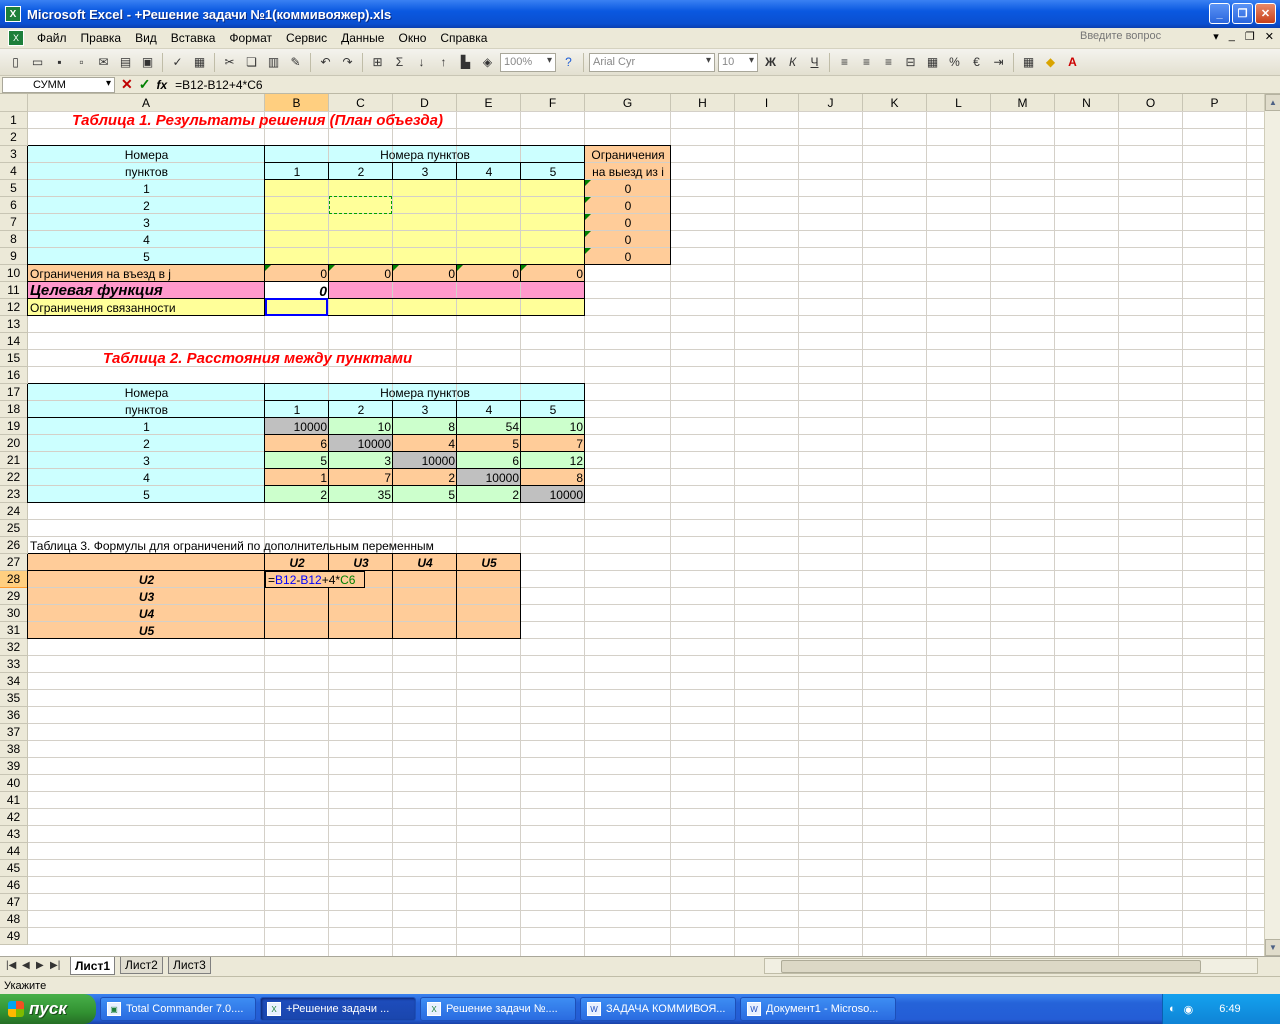 The image size is (1280, 1024). What do you see at coordinates (1172, 1009) in the screenshot?
I see `tray-network-icon: ◐` at bounding box center [1172, 1009].